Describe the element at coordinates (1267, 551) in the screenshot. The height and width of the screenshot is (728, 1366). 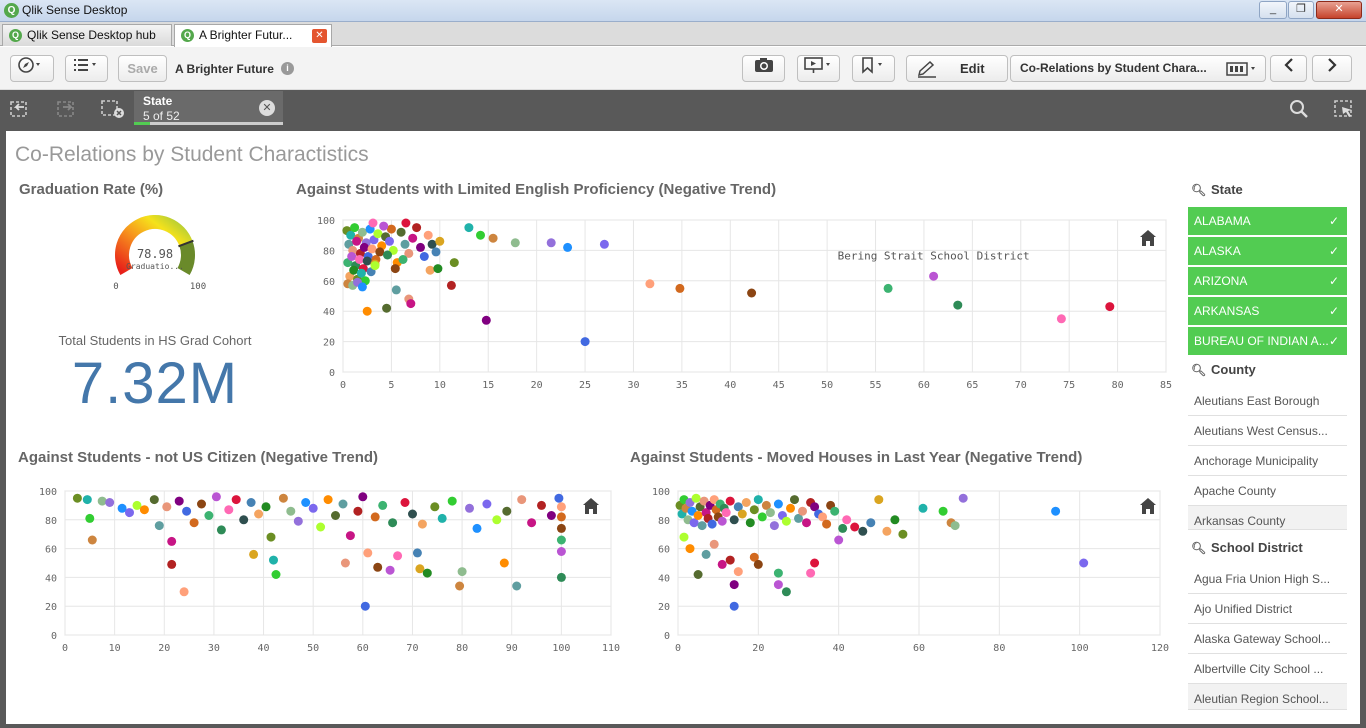
I see `filter-header-school-district: 🔍︎ School District` at that location.